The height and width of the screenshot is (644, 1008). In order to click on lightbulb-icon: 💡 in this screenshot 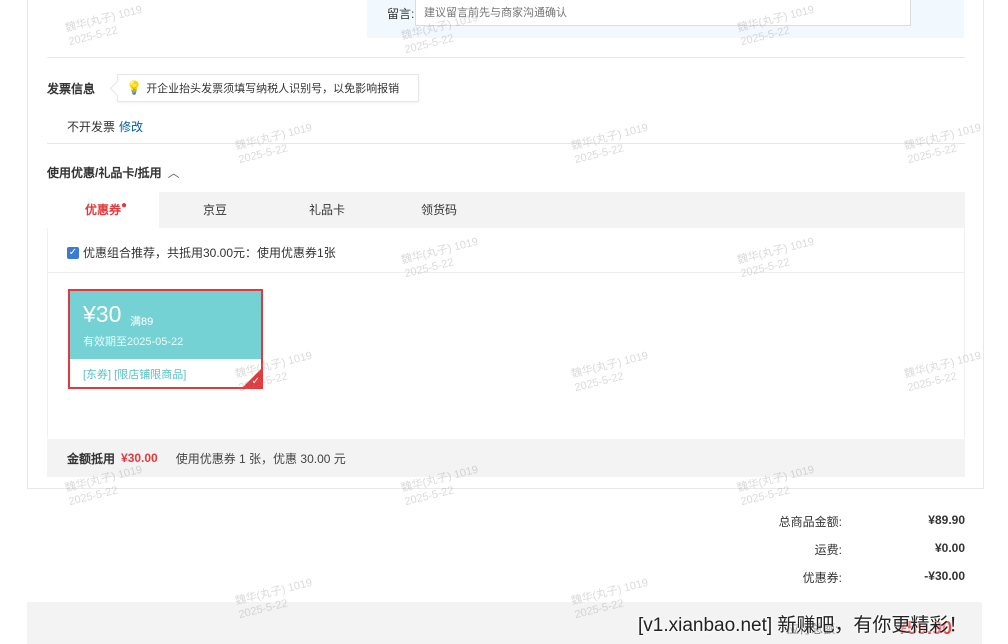, I will do `click(134, 87)`.